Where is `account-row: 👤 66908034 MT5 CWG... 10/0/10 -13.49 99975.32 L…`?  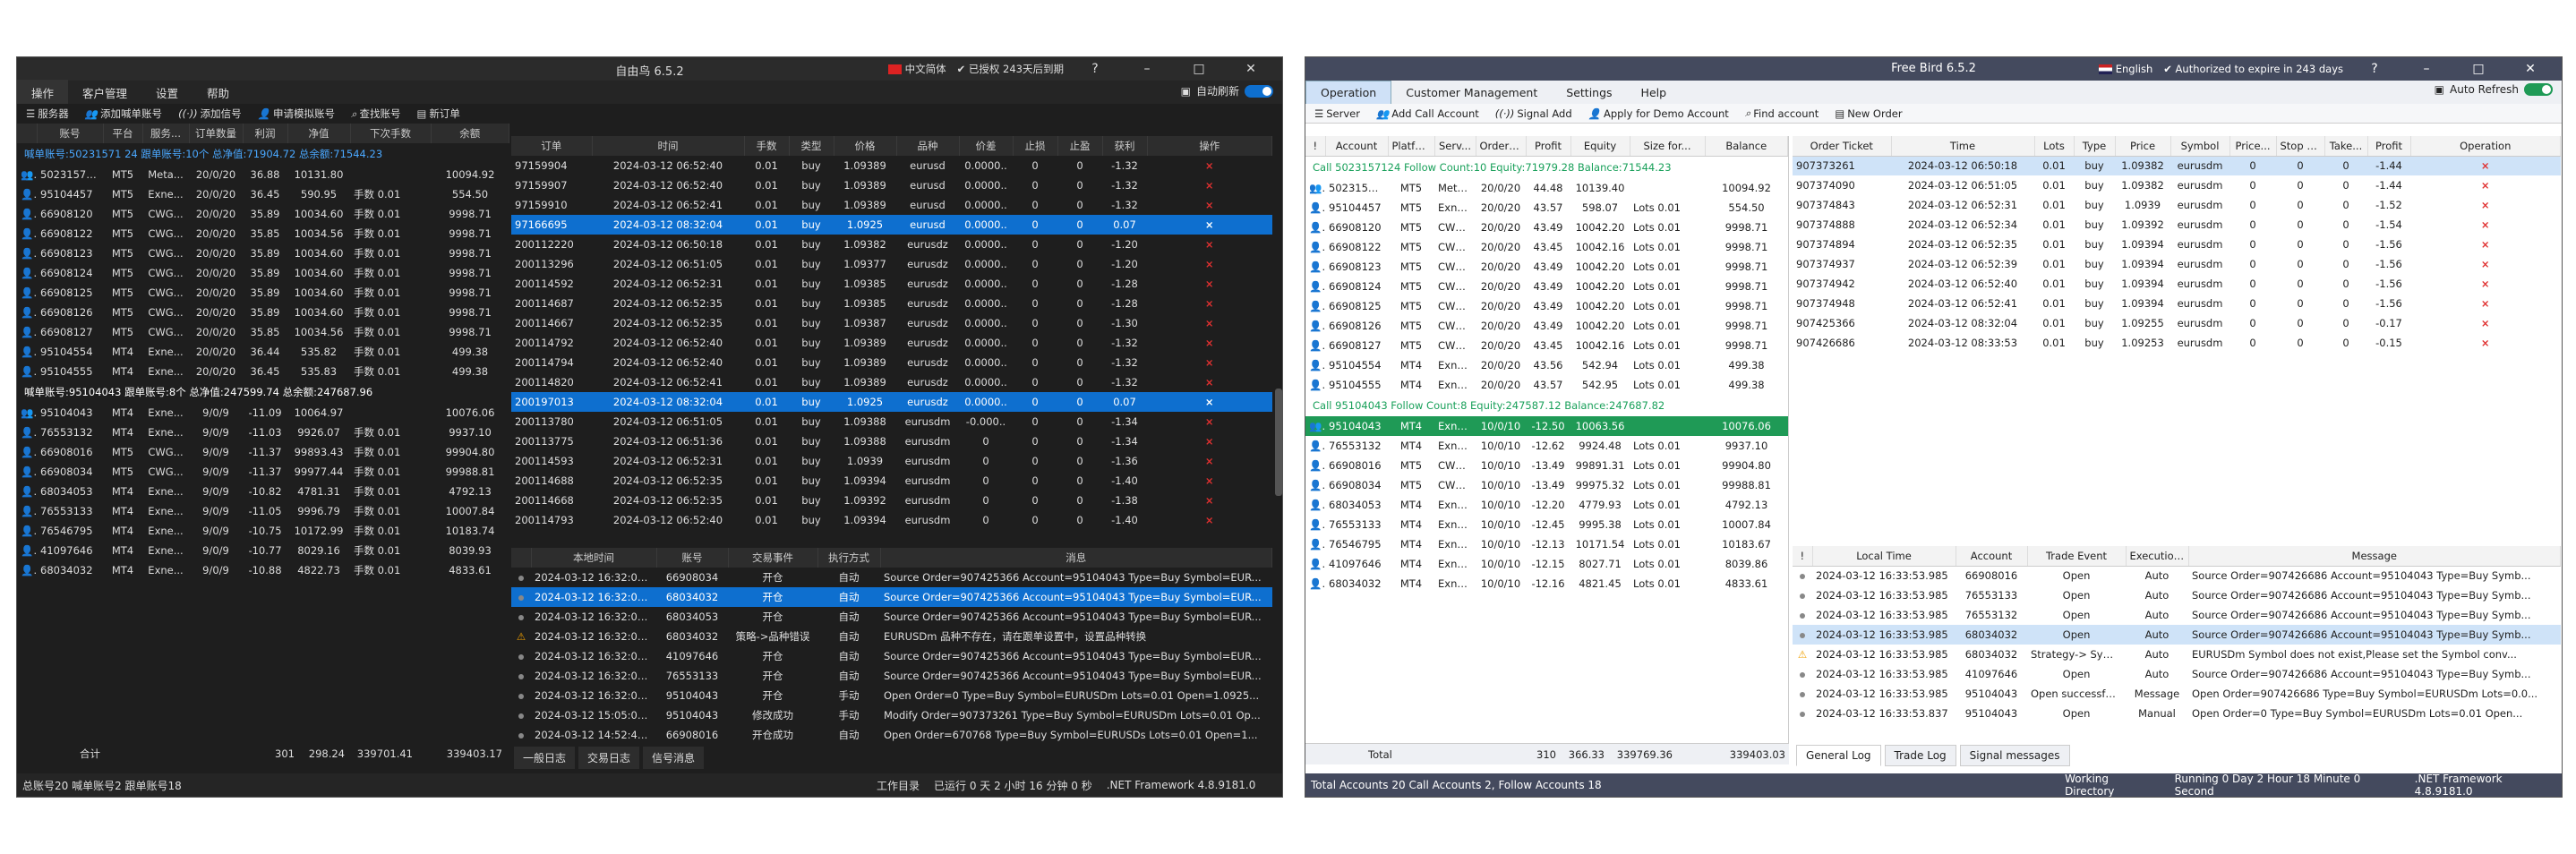 account-row: 👤 66908034 MT5 CWG... 10/0/10 -13.49 99975.32 L… is located at coordinates (1546, 485).